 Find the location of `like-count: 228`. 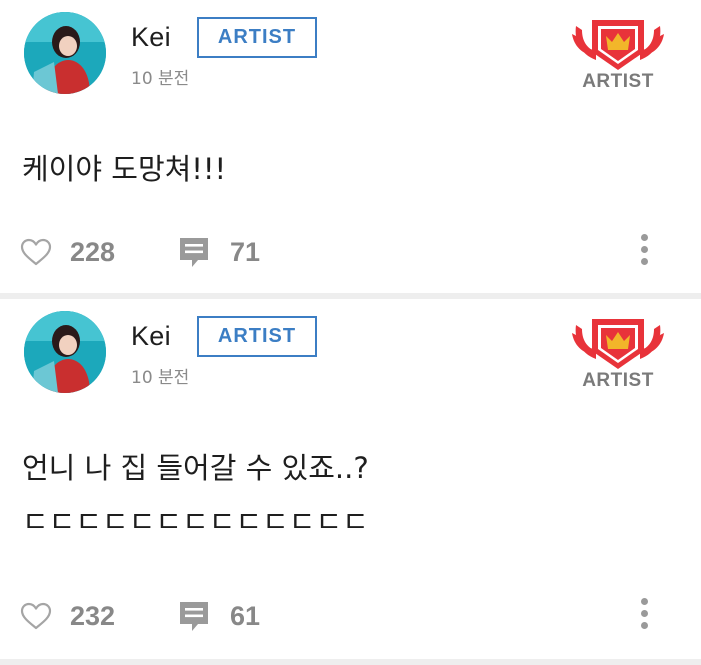

like-count: 228 is located at coordinates (93, 251).